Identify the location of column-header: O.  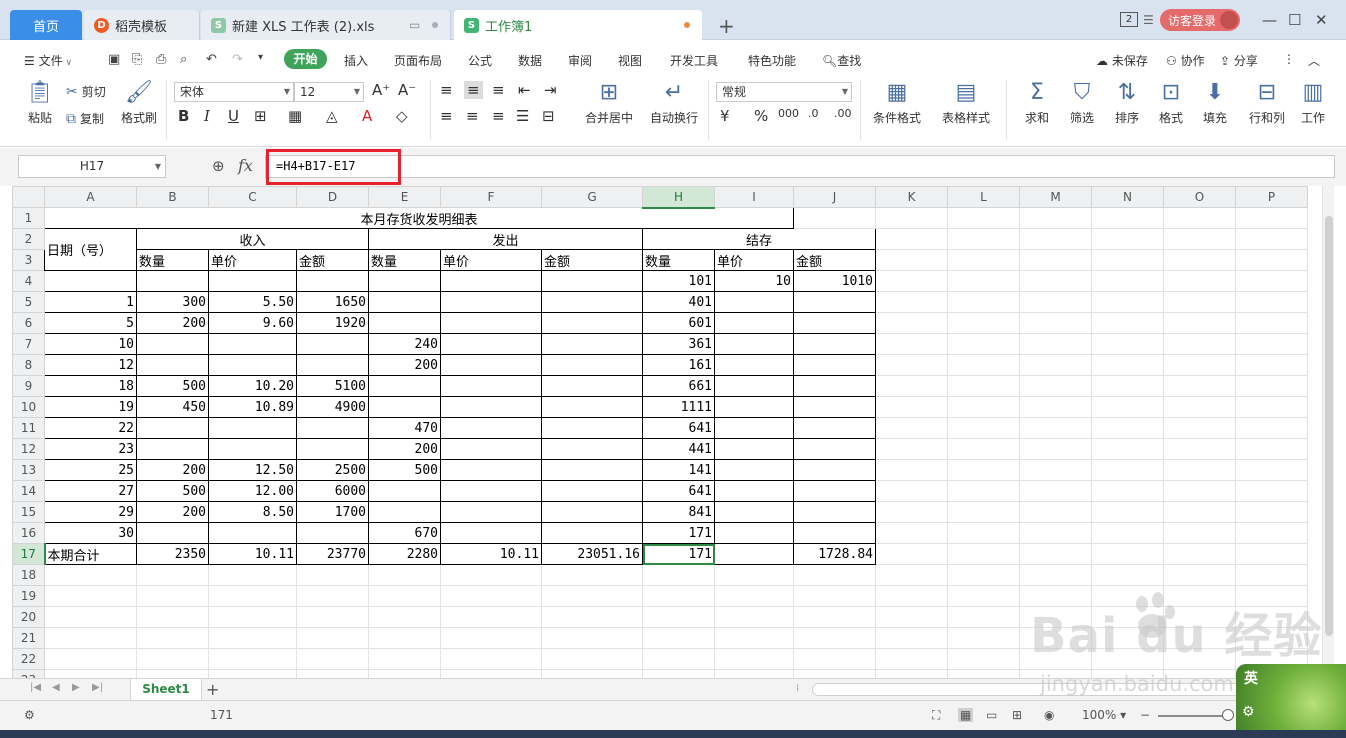
(1199, 197).